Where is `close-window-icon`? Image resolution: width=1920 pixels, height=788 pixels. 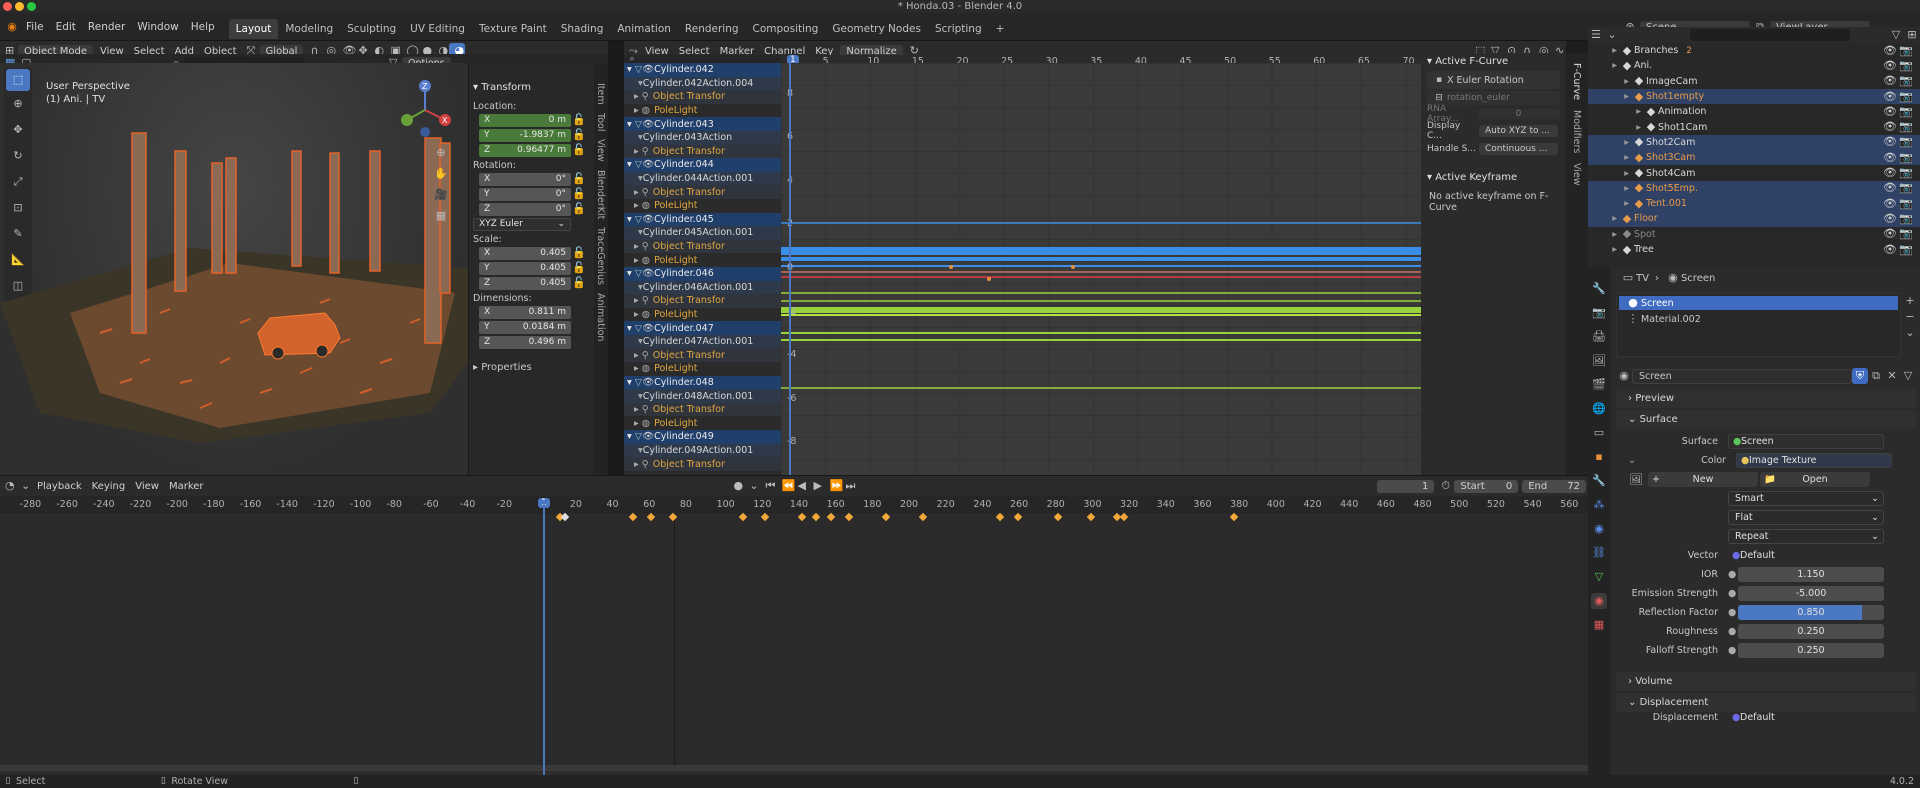 close-window-icon is located at coordinates (7, 6).